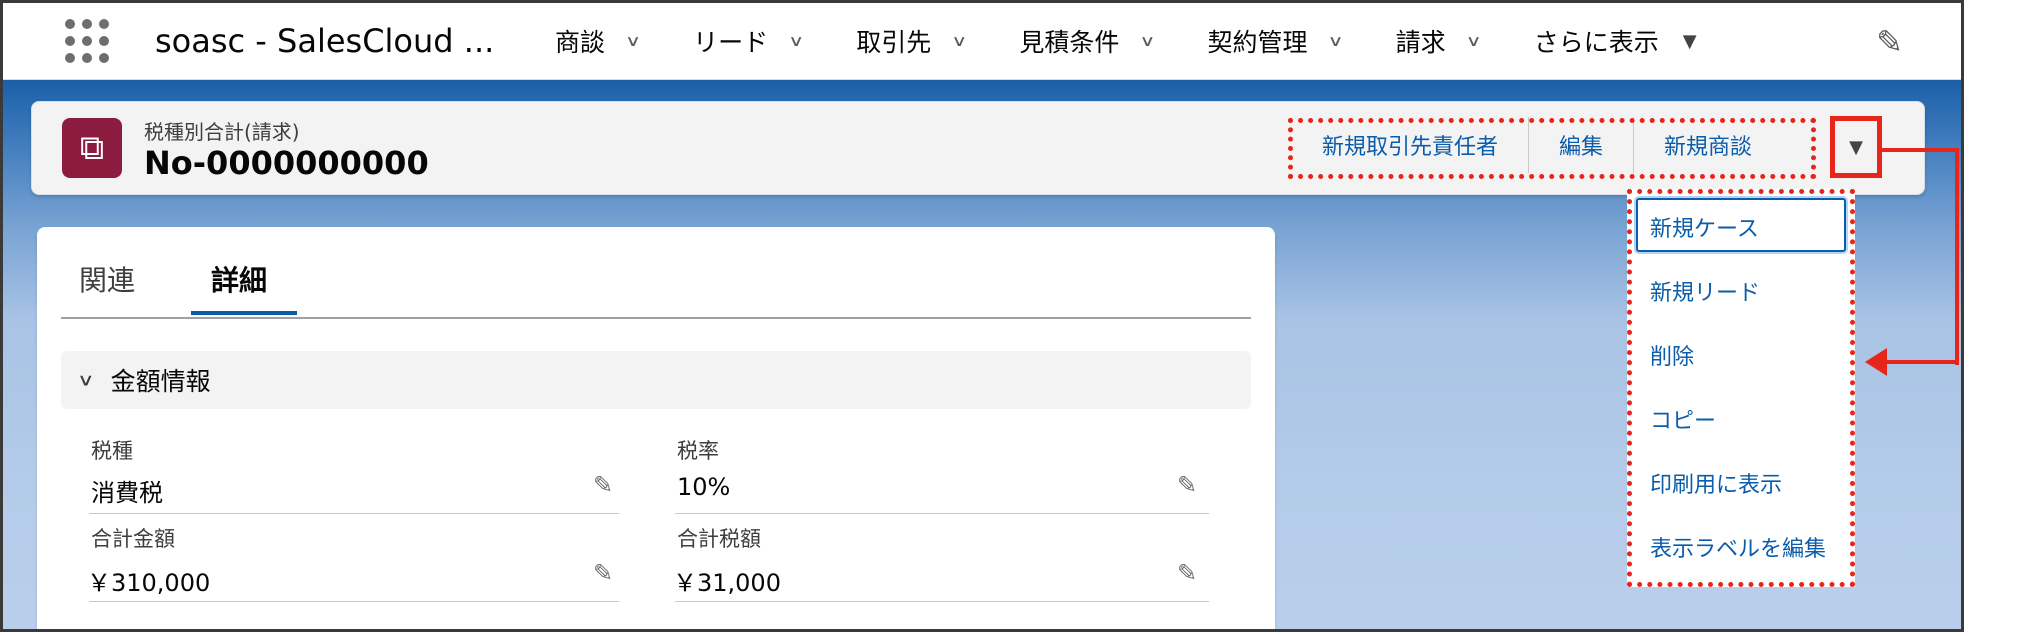  What do you see at coordinates (1741, 388) in the screenshot?
I see `more-actions-dropdown: 新規ケース 新規リード 削除 コピー 印刷用に表示 表示ラベルを編集` at bounding box center [1741, 388].